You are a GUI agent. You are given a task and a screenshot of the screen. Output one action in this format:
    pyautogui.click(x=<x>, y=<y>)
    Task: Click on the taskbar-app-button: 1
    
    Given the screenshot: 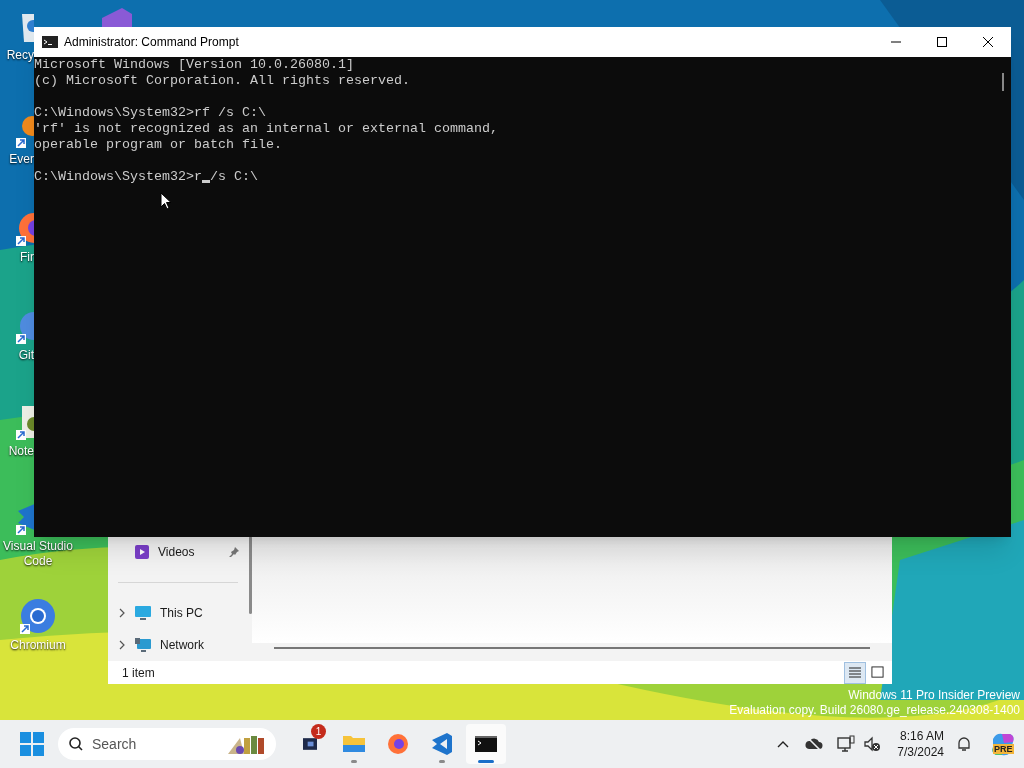 What is the action you would take?
    pyautogui.click(x=310, y=744)
    